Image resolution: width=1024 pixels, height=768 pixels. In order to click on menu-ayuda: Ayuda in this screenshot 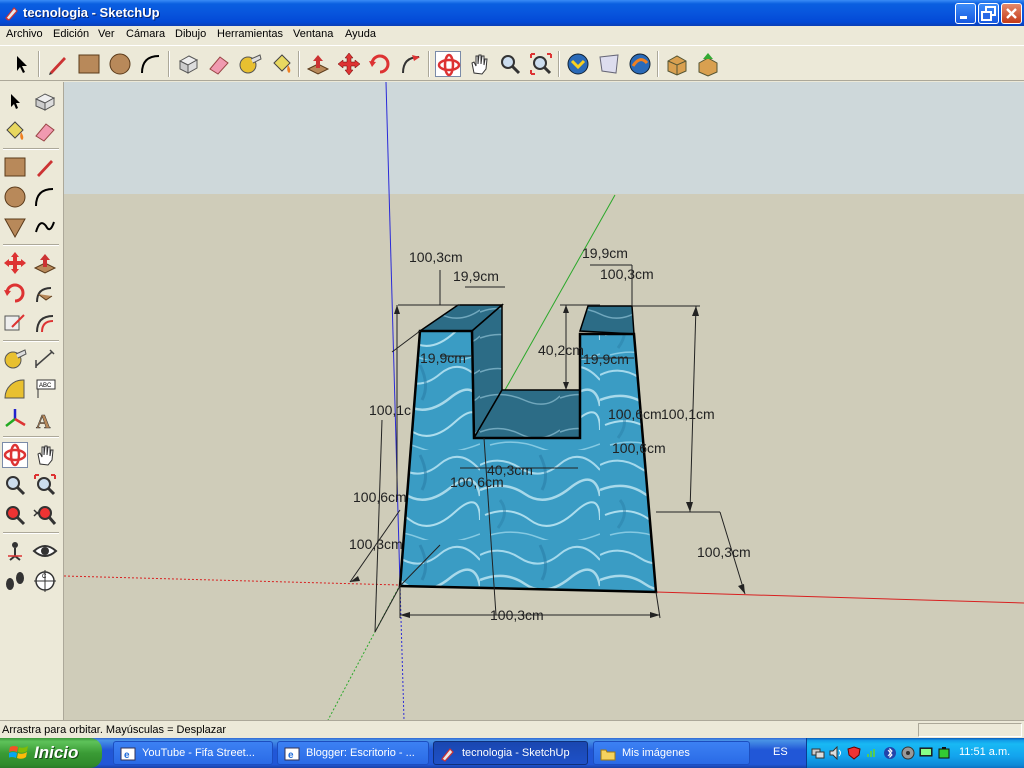, I will do `click(360, 34)`.